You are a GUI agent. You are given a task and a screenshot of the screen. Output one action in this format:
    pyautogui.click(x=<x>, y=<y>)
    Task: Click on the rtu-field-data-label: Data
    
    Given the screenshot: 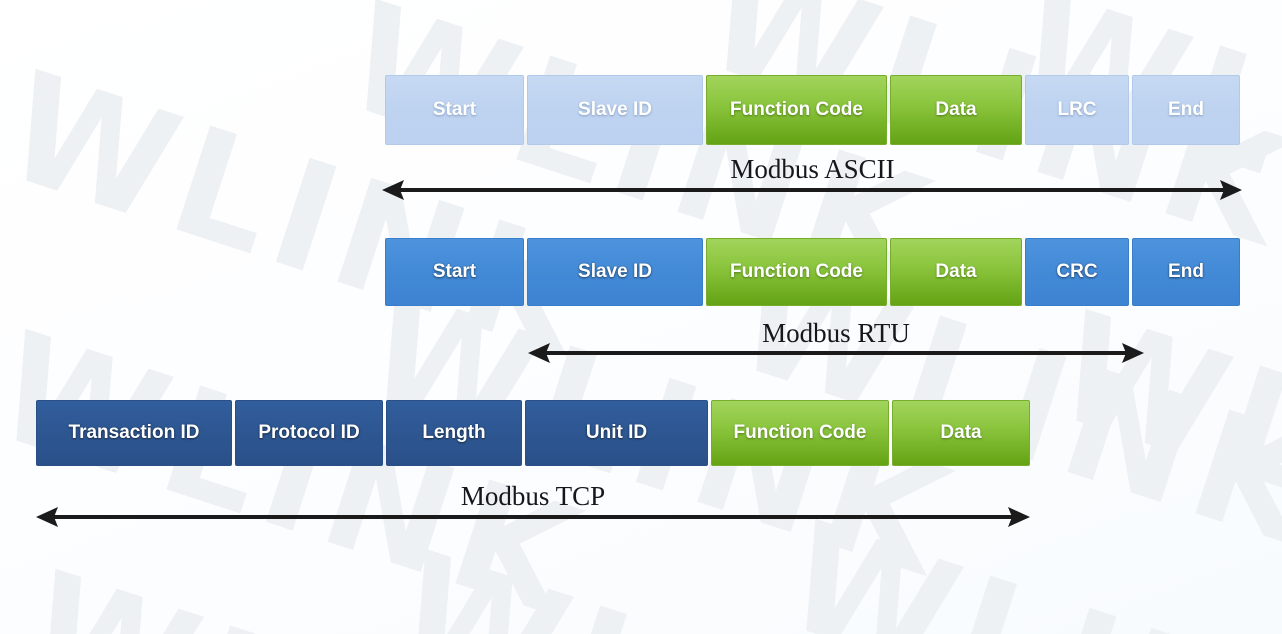 What is the action you would take?
    pyautogui.click(x=956, y=271)
    